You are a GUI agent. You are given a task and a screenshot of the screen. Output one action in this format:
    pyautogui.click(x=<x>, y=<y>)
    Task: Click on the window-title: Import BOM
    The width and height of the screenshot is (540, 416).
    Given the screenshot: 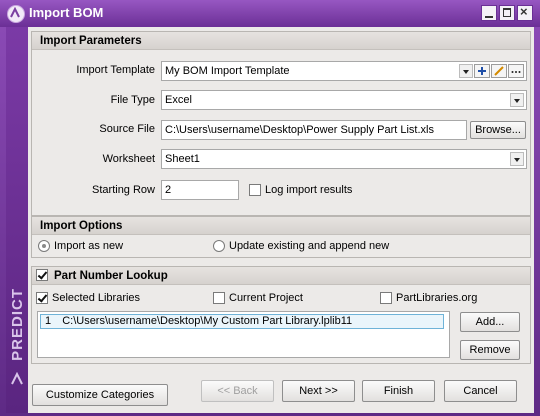 What is the action you would take?
    pyautogui.click(x=66, y=12)
    